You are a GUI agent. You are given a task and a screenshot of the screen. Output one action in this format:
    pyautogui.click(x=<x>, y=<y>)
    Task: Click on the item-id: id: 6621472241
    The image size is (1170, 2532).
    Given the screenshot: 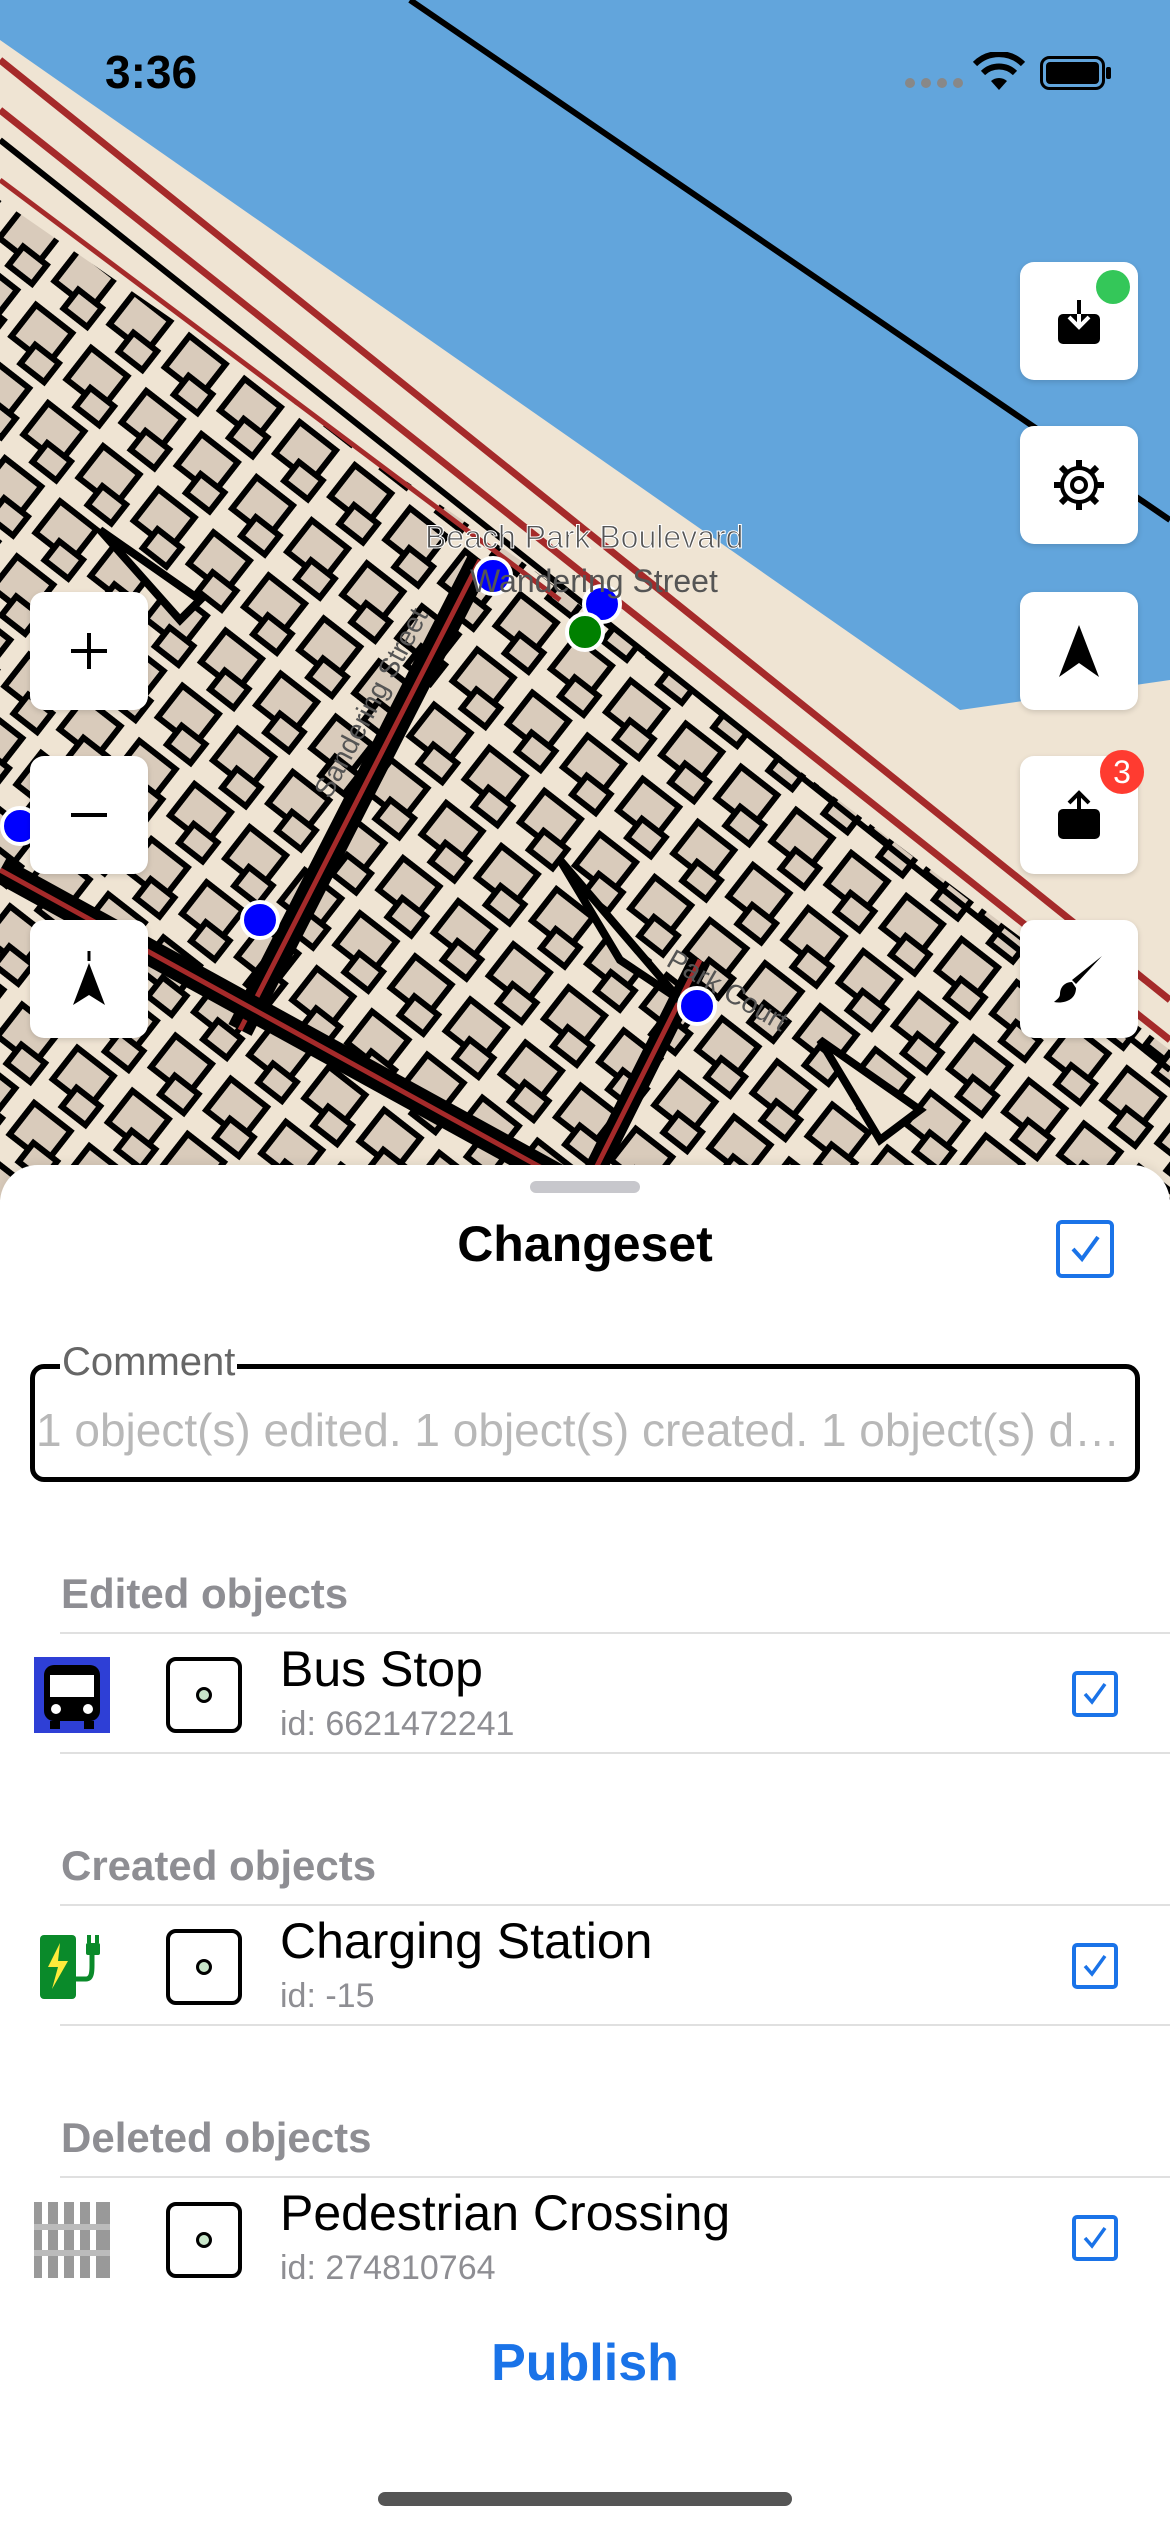 What is the action you would take?
    pyautogui.click(x=397, y=1724)
    